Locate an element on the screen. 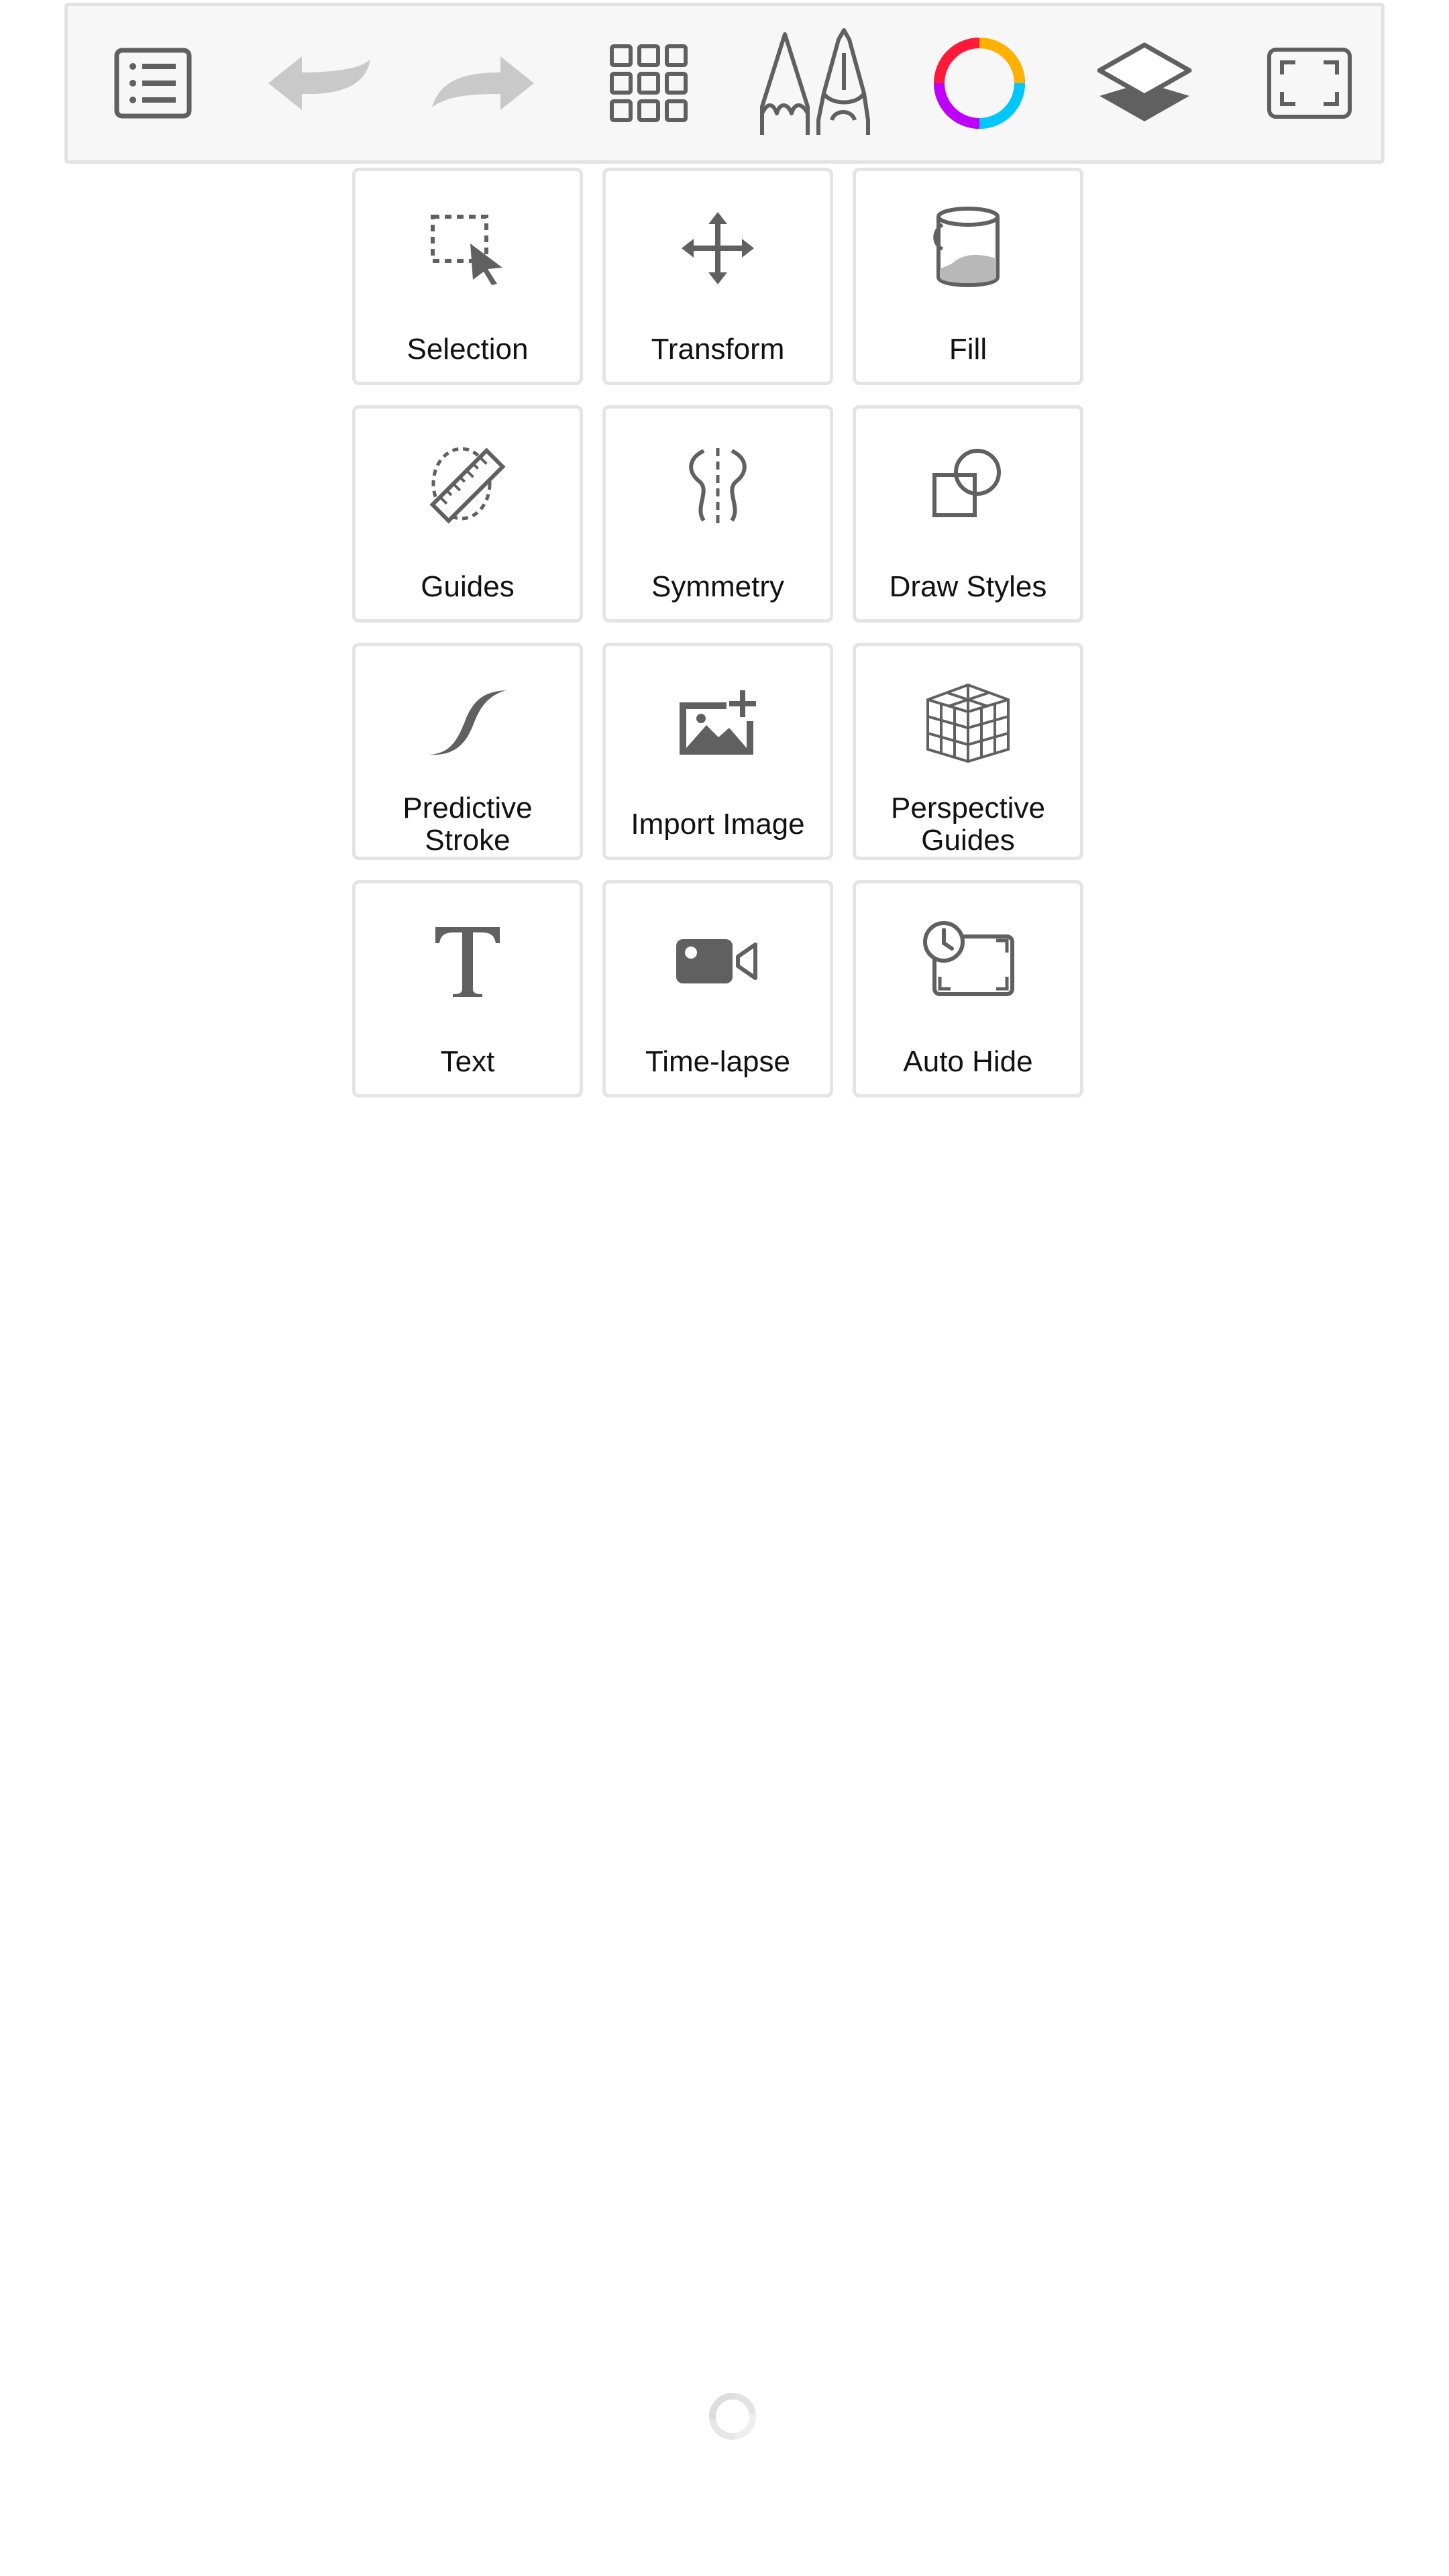 This screenshot has width=1449, height=2576. loading-spinner-icon is located at coordinates (732, 2416).